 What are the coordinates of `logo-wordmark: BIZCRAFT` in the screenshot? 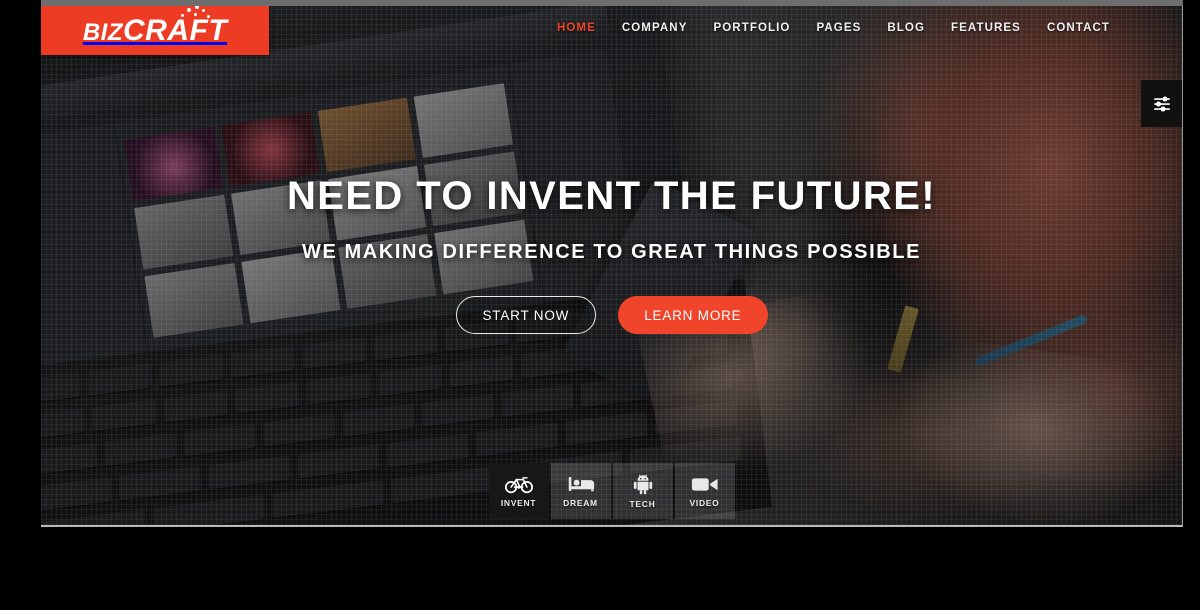 It's located at (154, 26).